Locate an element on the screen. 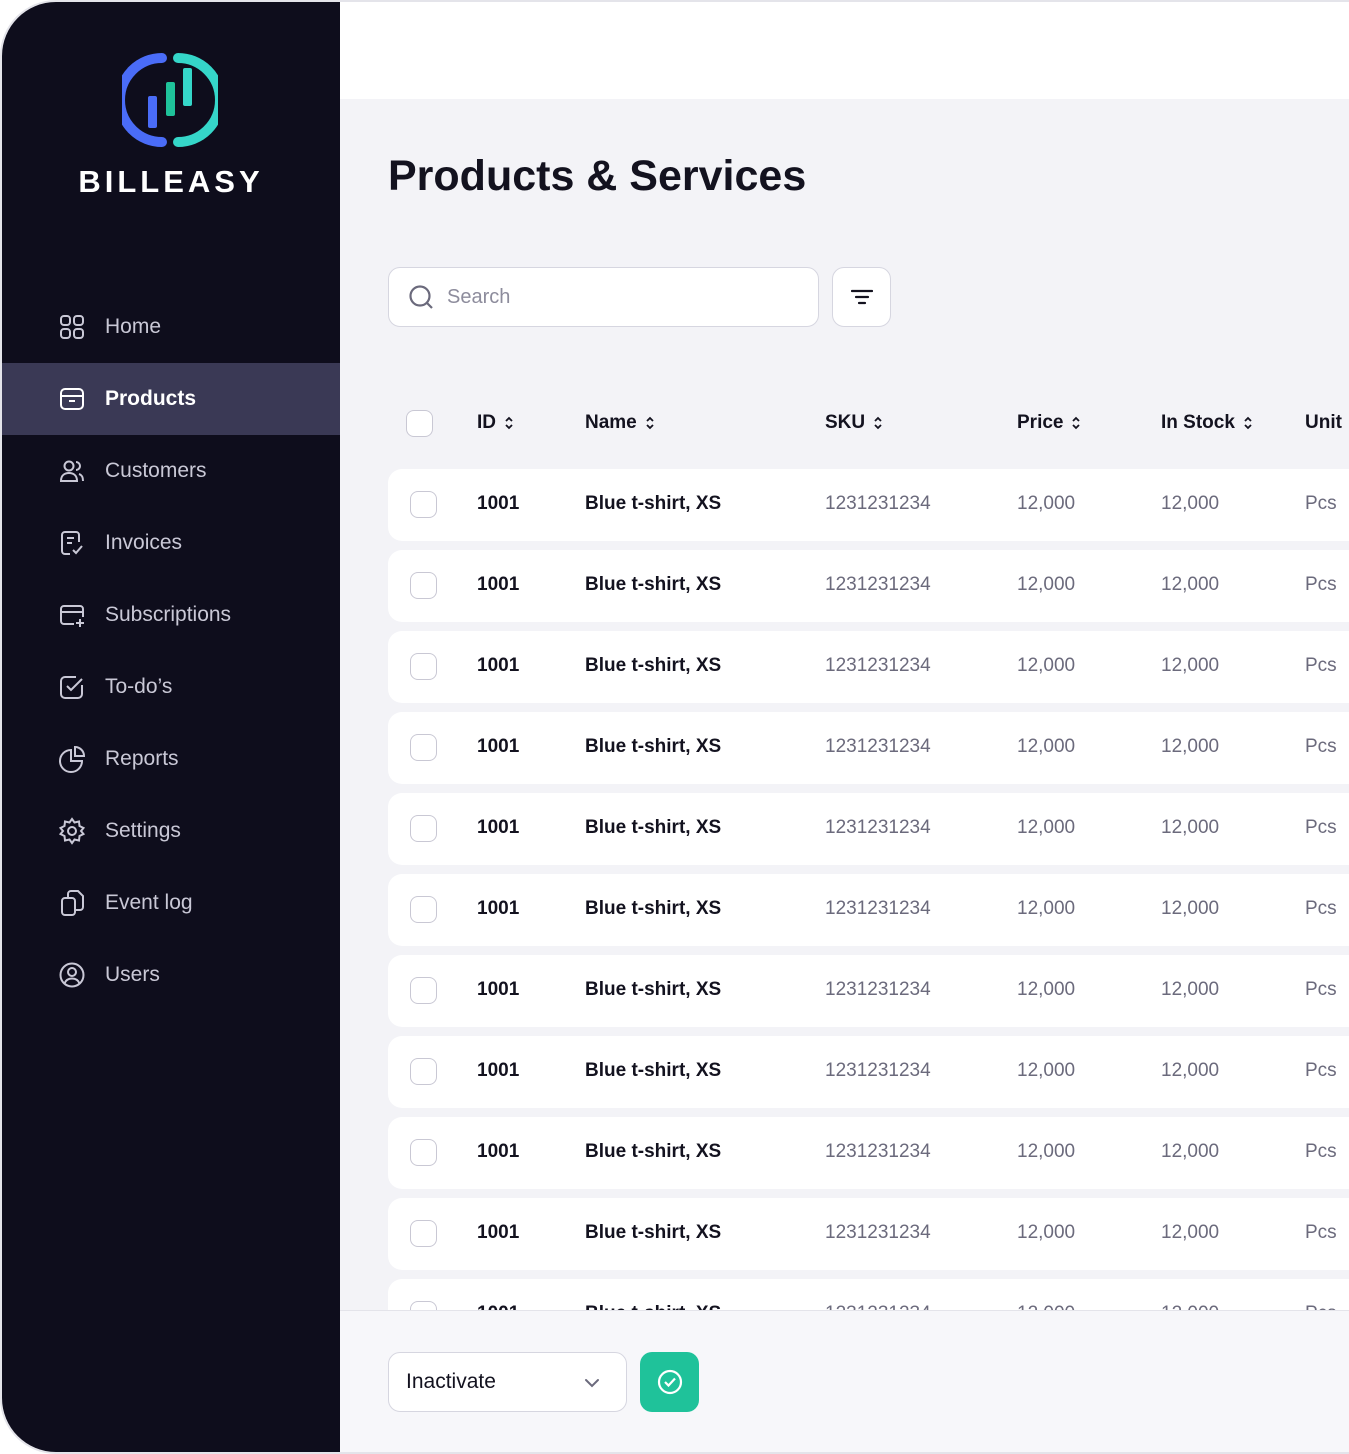  column-header-unit: Unit is located at coordinates (1323, 423).